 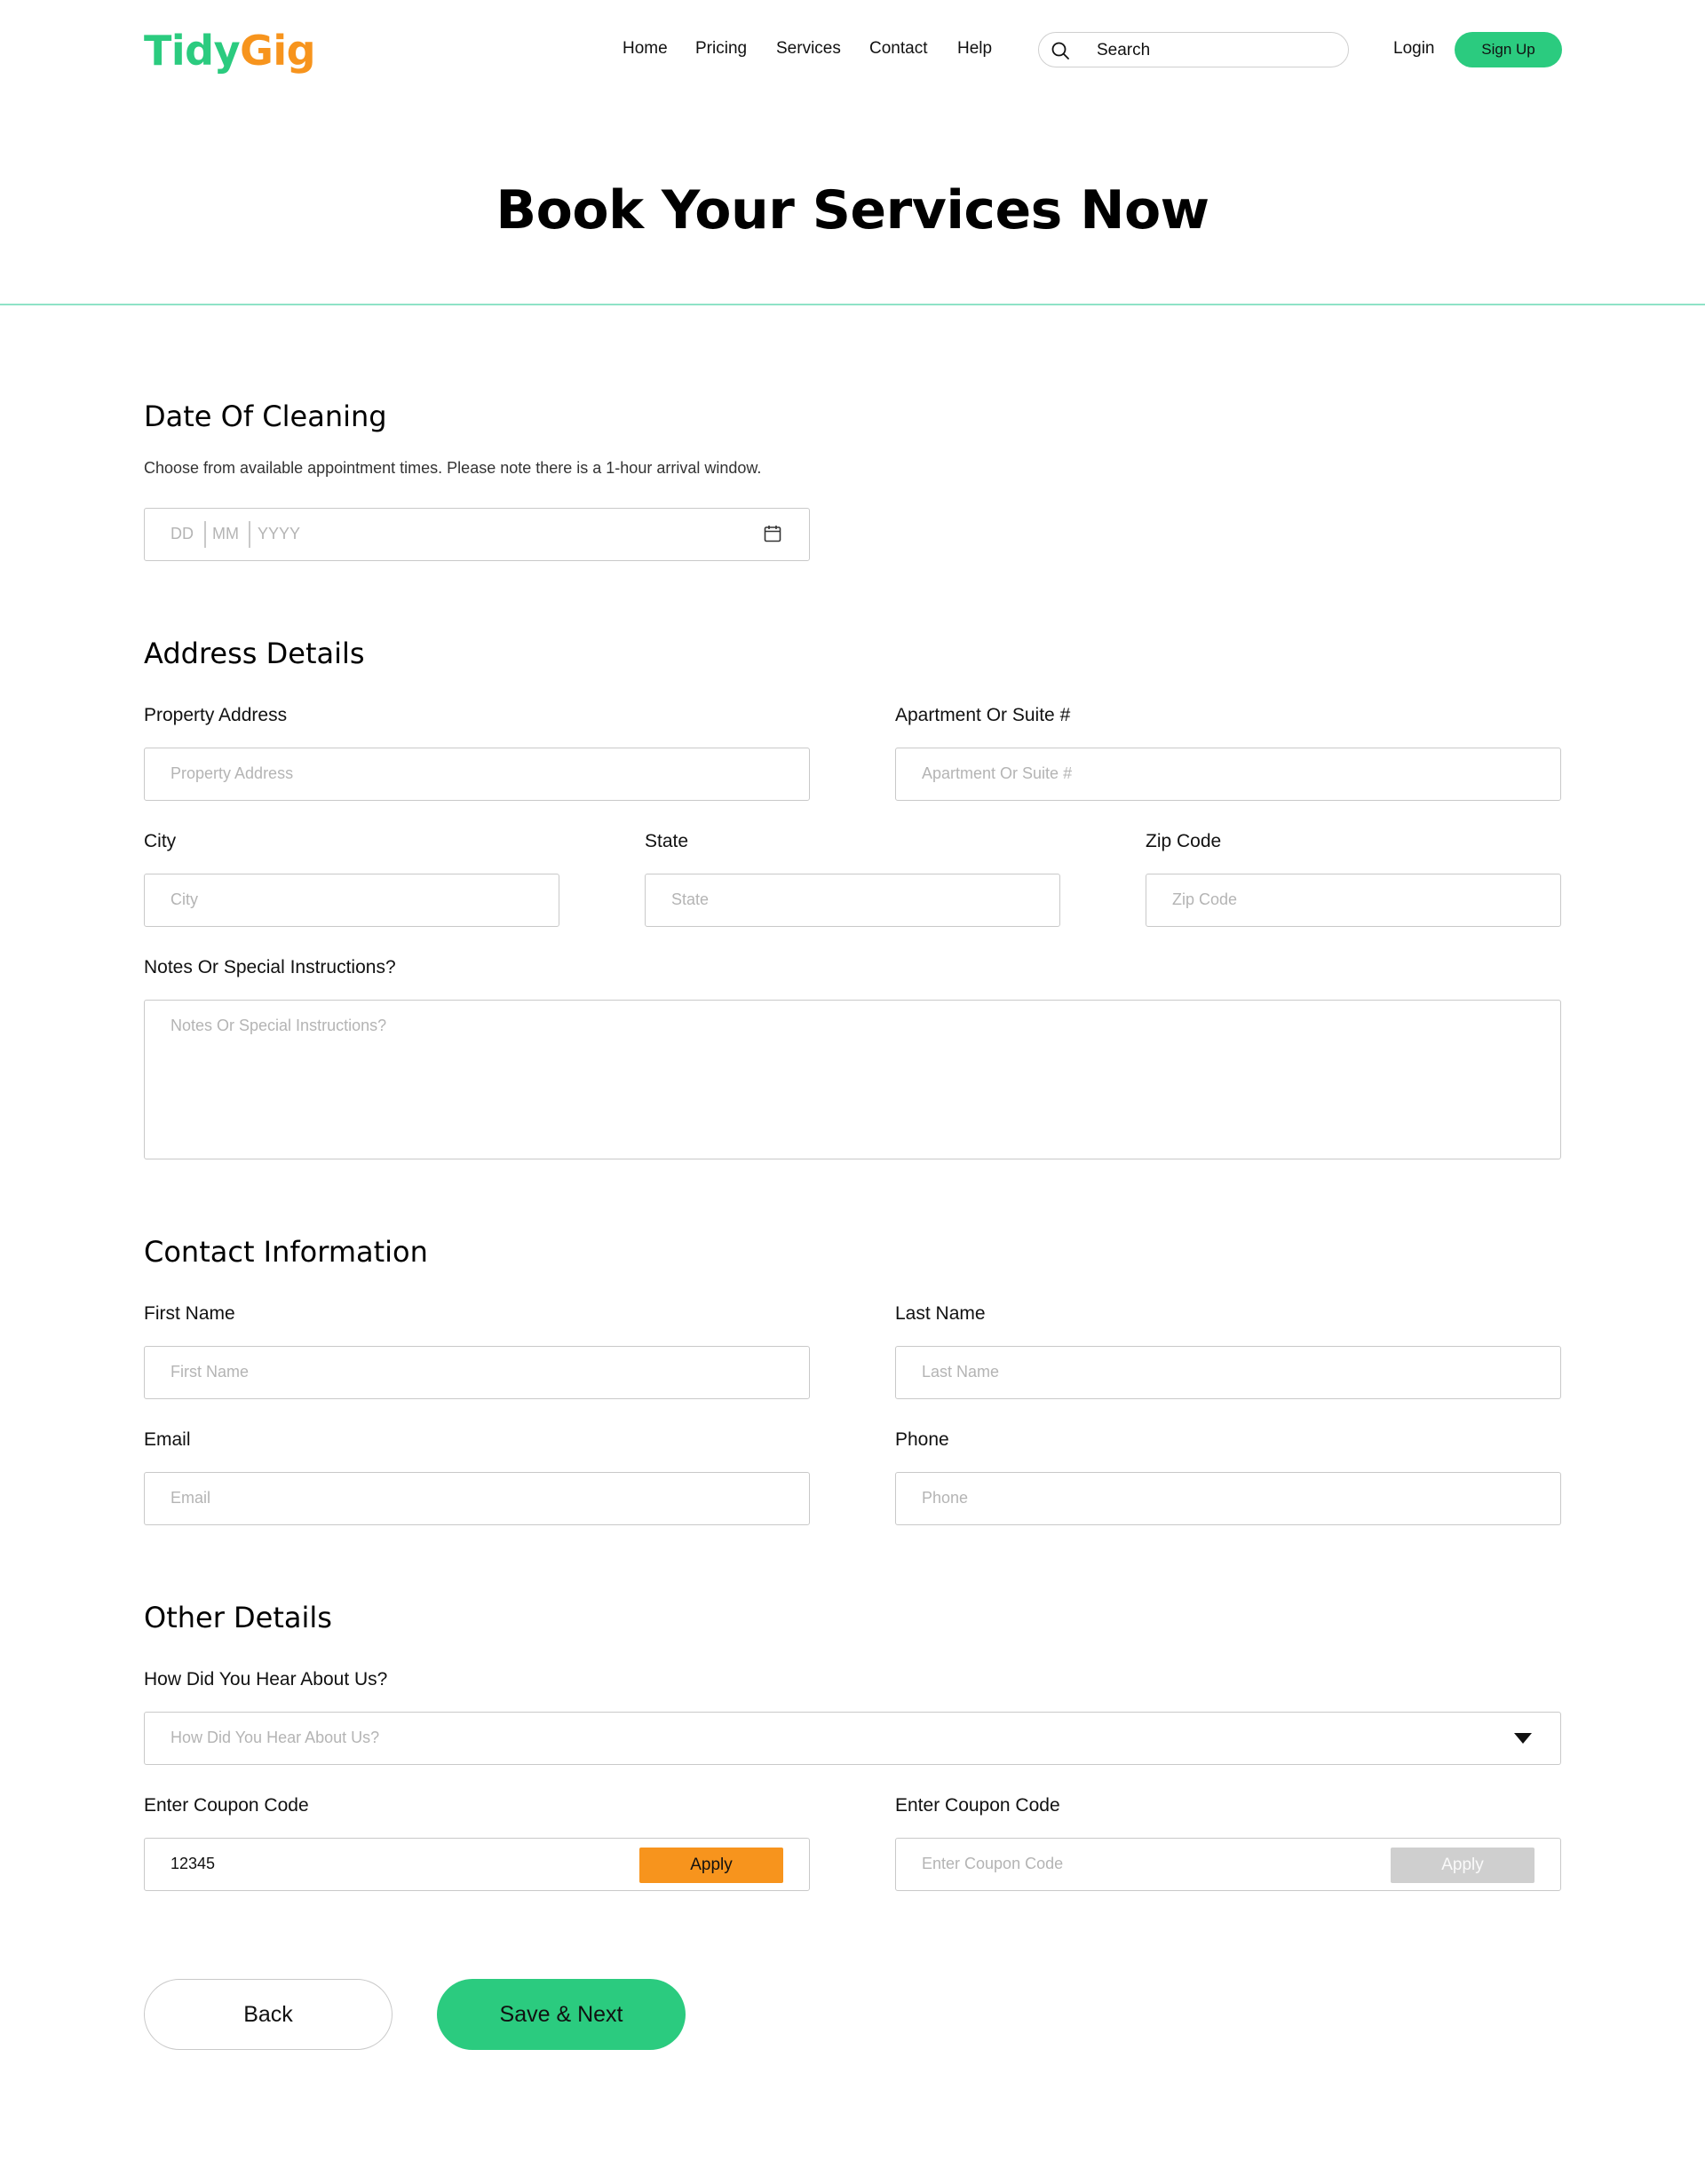 I want to click on email-field: Email, so click(x=477, y=1498).